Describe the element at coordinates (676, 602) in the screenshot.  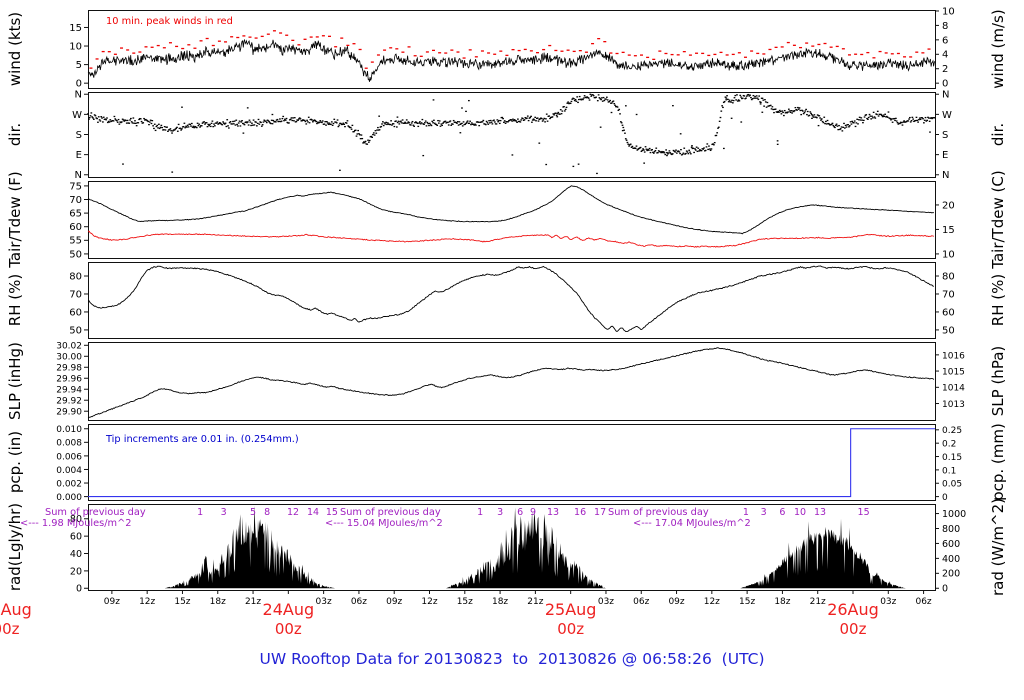
I see `x-tick-label: 09z` at that location.